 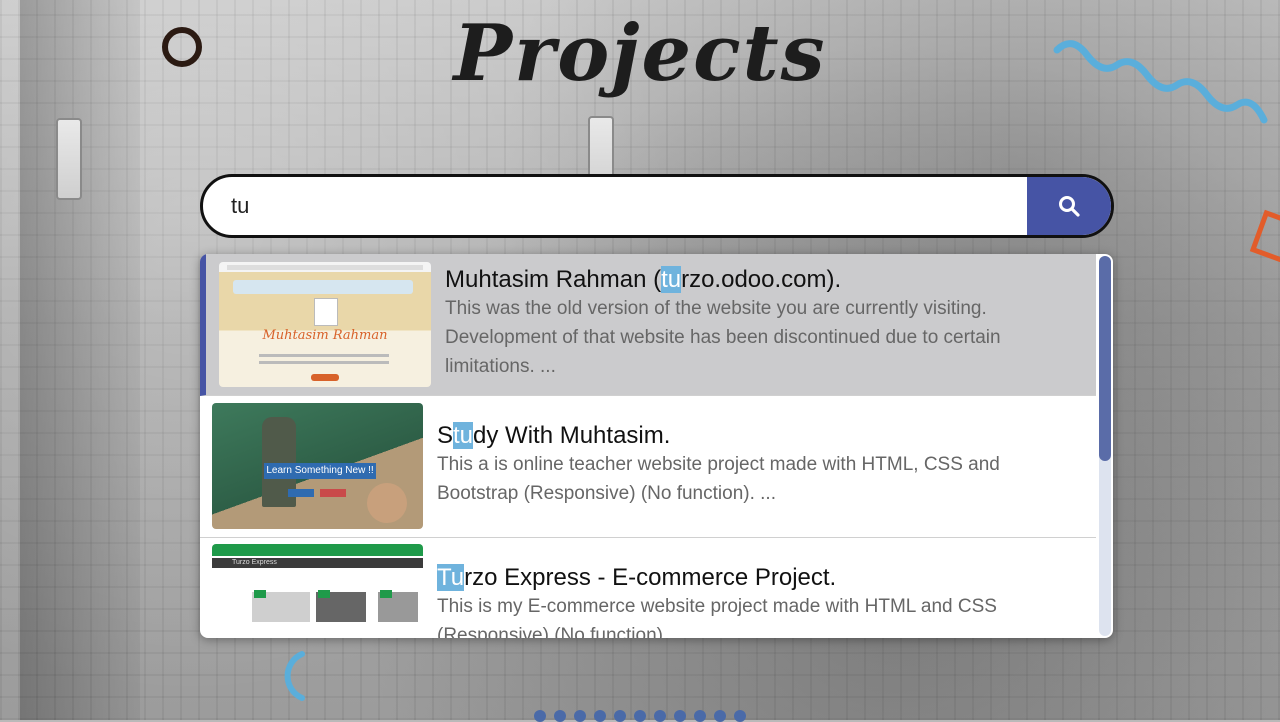 I want to click on dots-decoration, so click(x=640, y=716).